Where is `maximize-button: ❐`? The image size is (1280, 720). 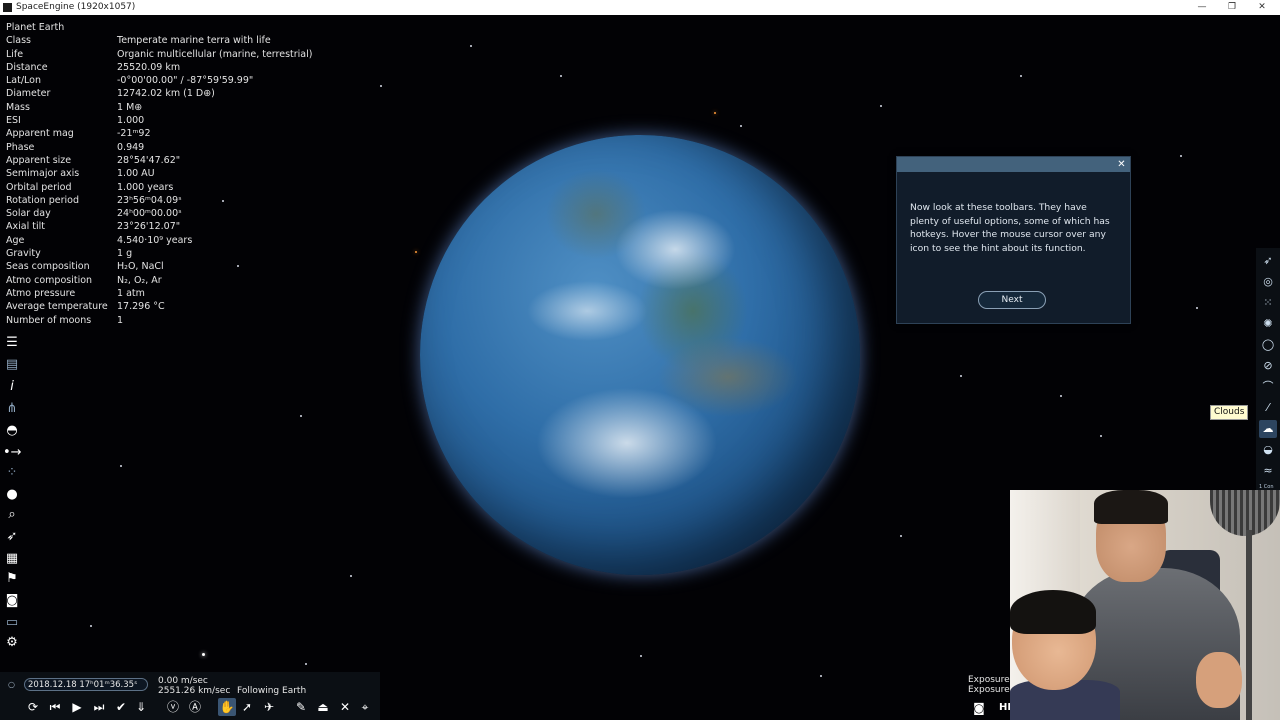
maximize-button: ❐ is located at coordinates (1232, 7).